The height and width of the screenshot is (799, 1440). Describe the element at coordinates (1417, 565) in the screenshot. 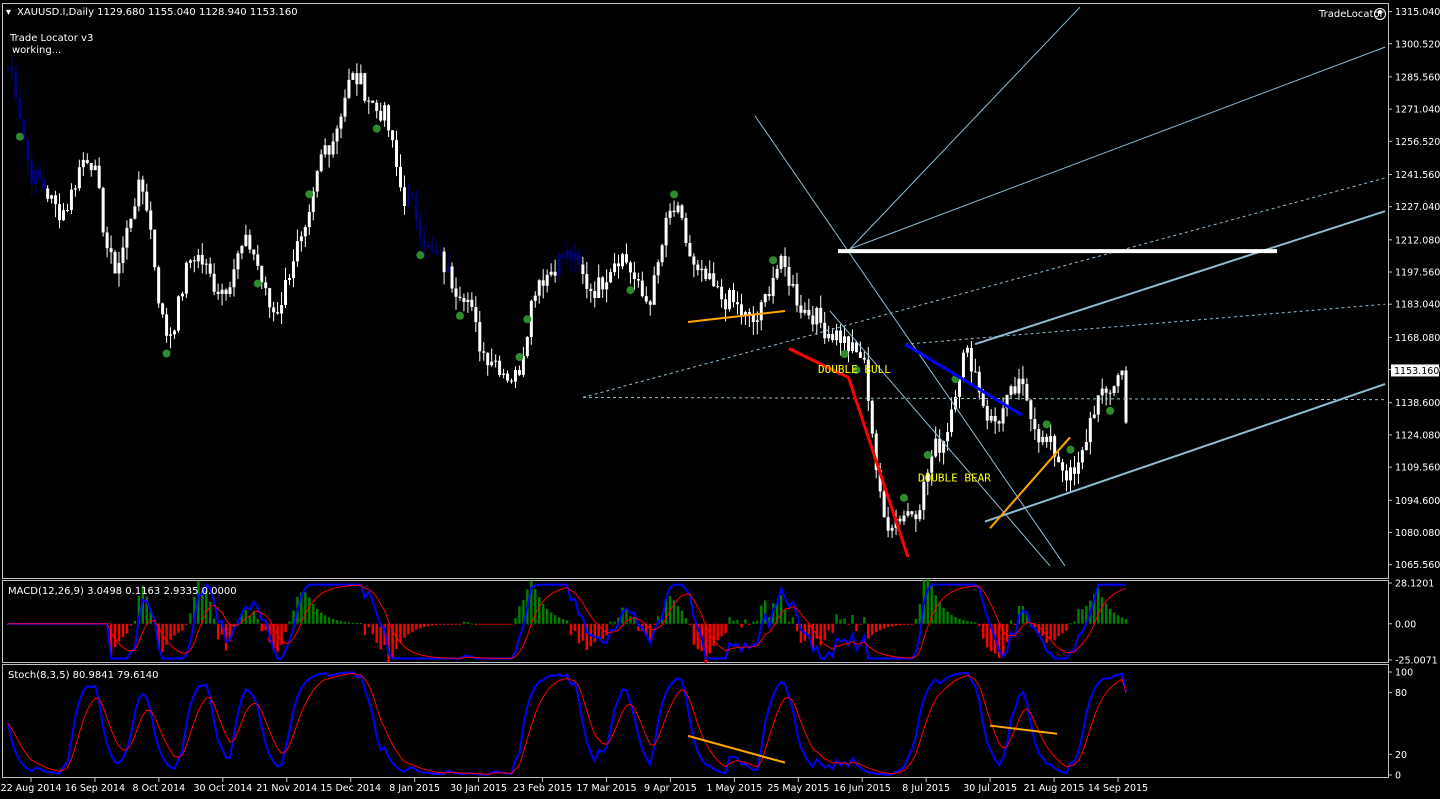

I see `price-tick-label: 1065.560` at that location.